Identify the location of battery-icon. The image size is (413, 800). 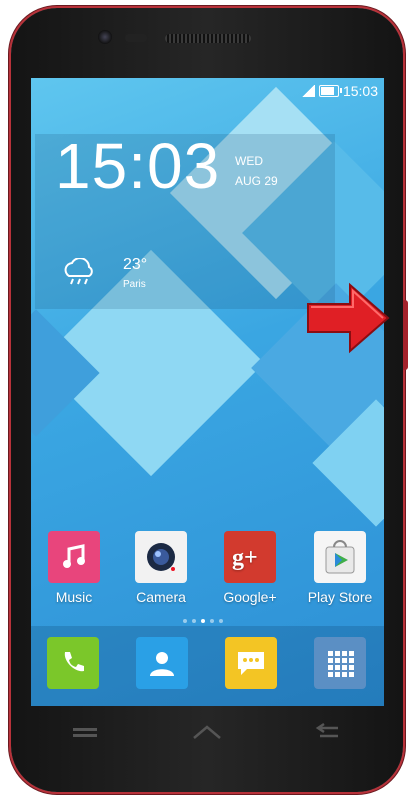
(330, 91).